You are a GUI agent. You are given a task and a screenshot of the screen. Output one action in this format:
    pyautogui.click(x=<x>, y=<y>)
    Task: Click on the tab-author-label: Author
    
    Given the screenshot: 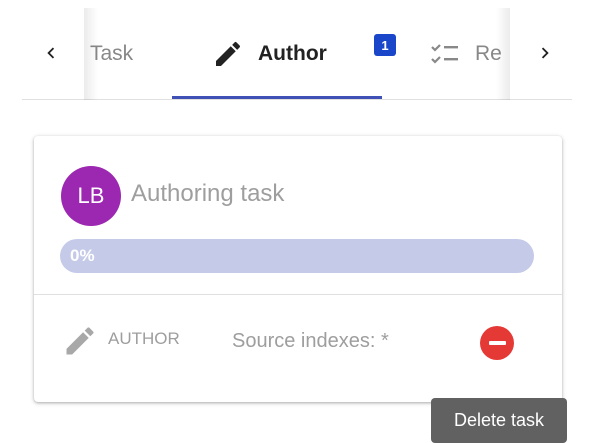 What is the action you would take?
    pyautogui.click(x=292, y=53)
    